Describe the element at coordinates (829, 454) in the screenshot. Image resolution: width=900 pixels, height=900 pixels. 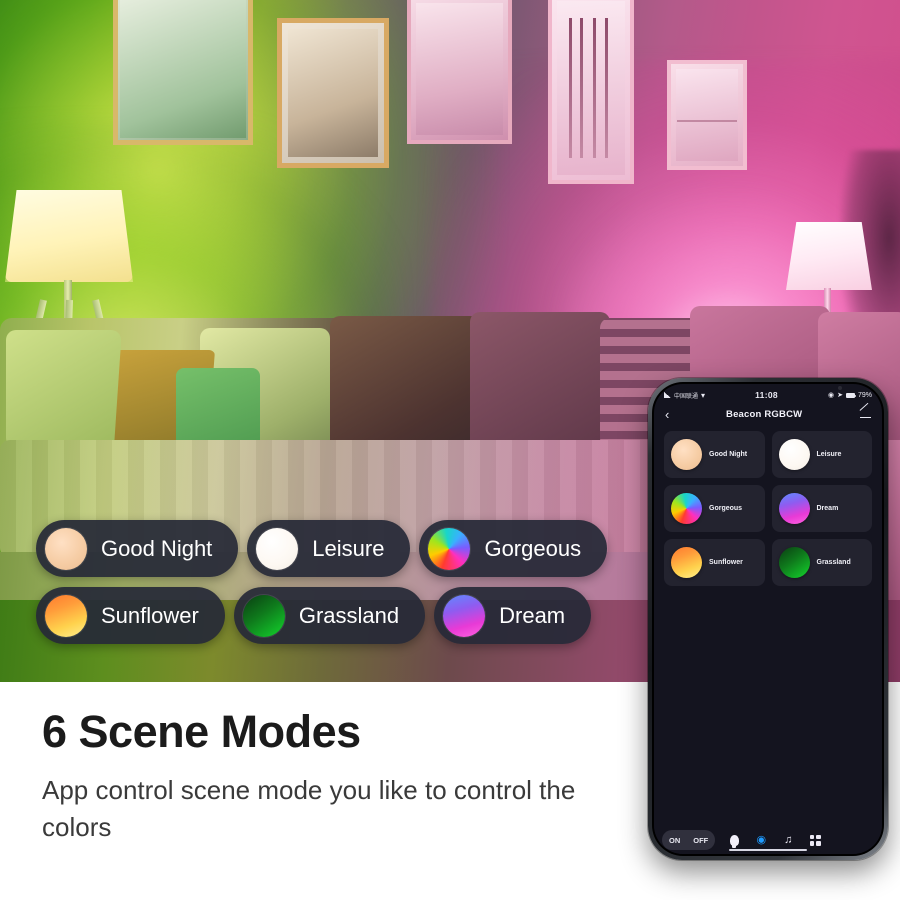
I see `scene-card-label: Leisure` at that location.